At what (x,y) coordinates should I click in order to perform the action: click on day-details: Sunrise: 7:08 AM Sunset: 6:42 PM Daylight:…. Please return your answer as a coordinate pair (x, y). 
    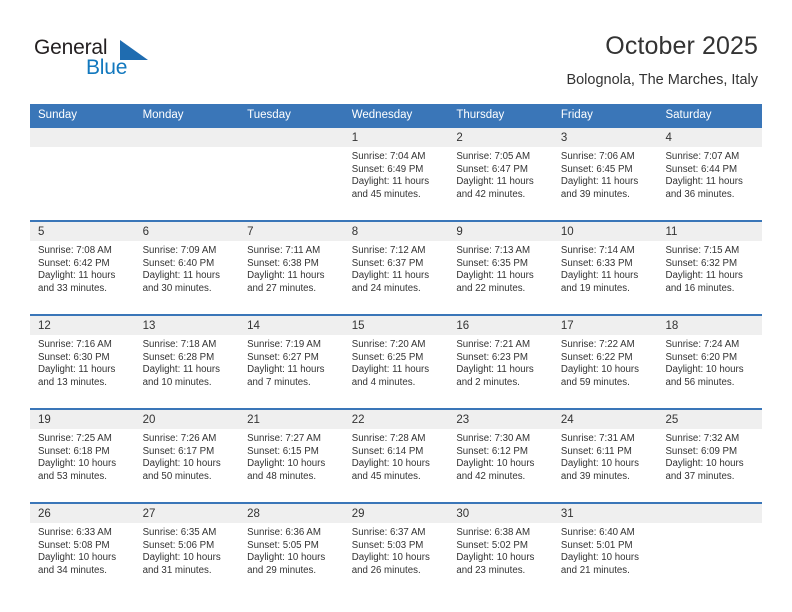
    Looking at the image, I should click on (82, 268).